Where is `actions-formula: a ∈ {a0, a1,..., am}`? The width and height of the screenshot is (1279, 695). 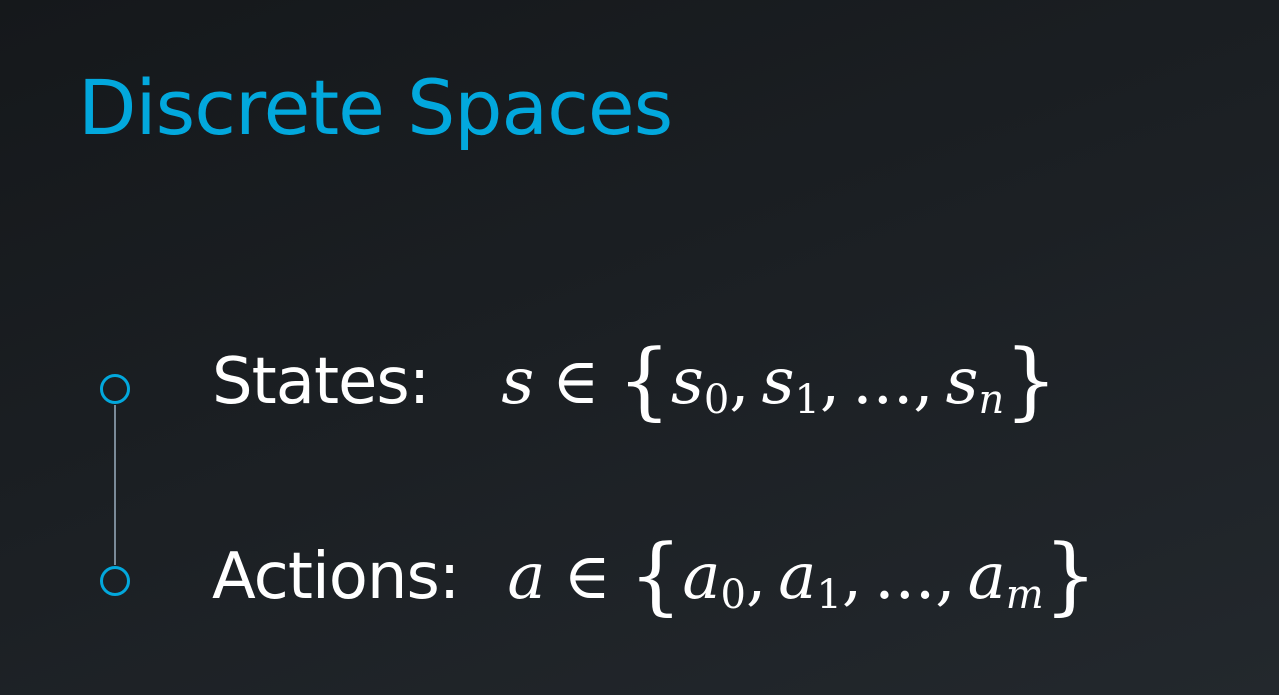
actions-formula: a ∈ {a0, a1,..., am} is located at coordinates (802, 575).